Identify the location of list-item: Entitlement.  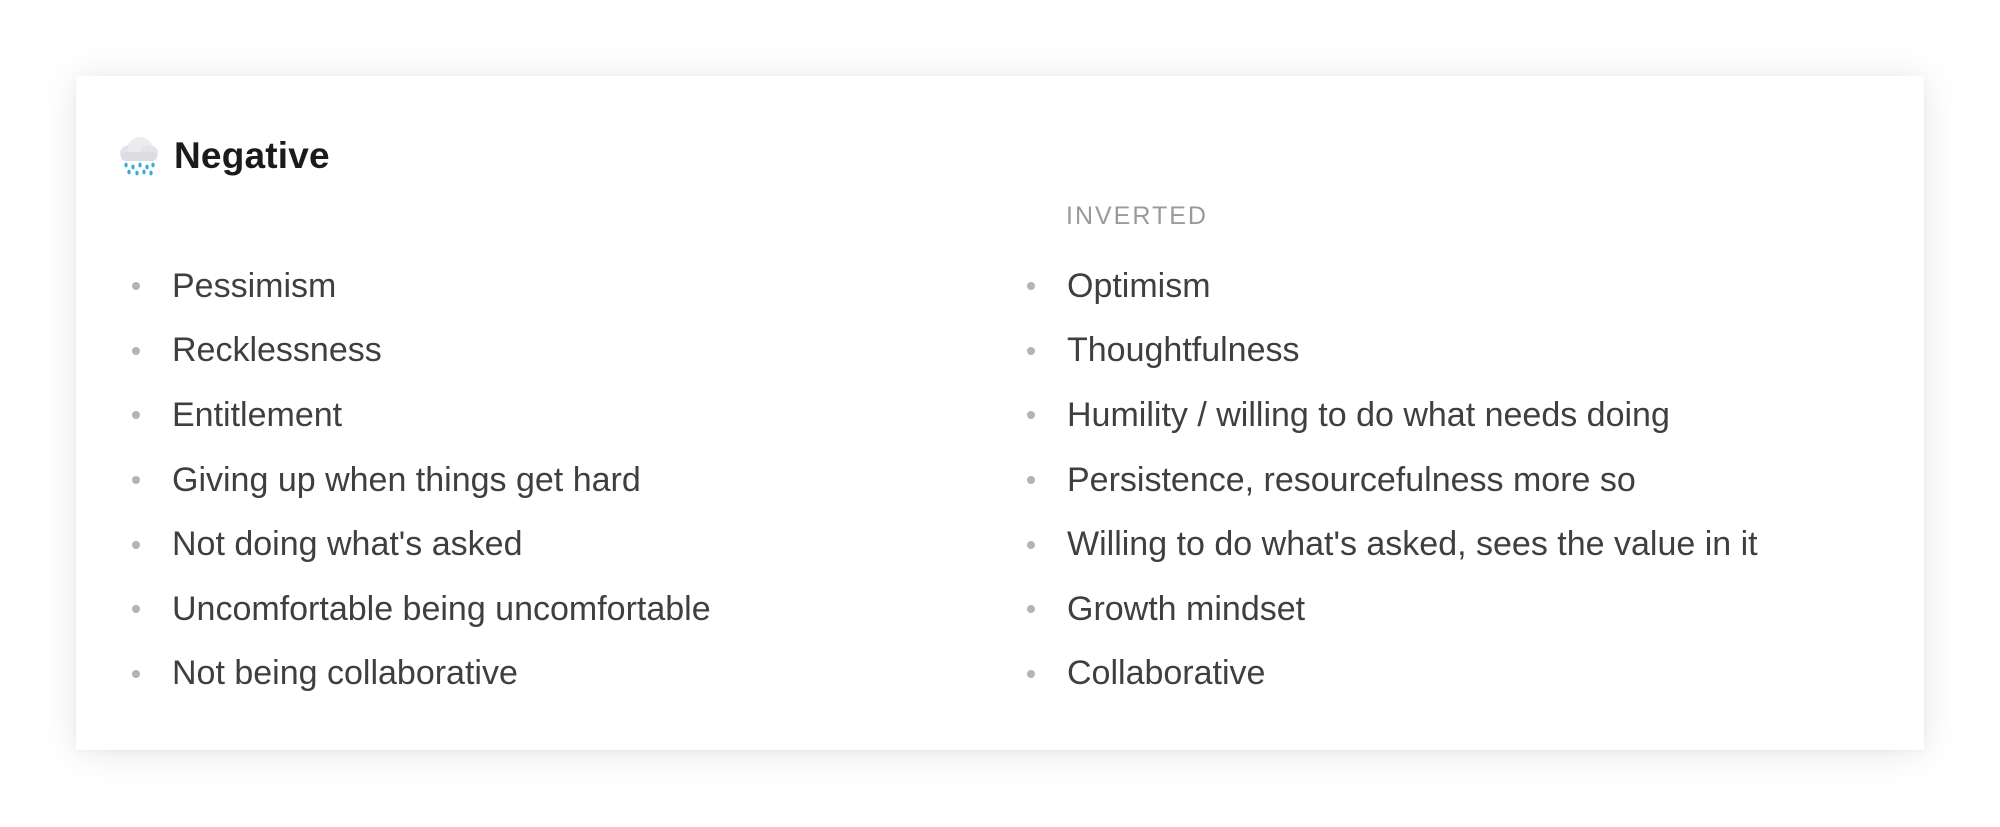
(421, 415).